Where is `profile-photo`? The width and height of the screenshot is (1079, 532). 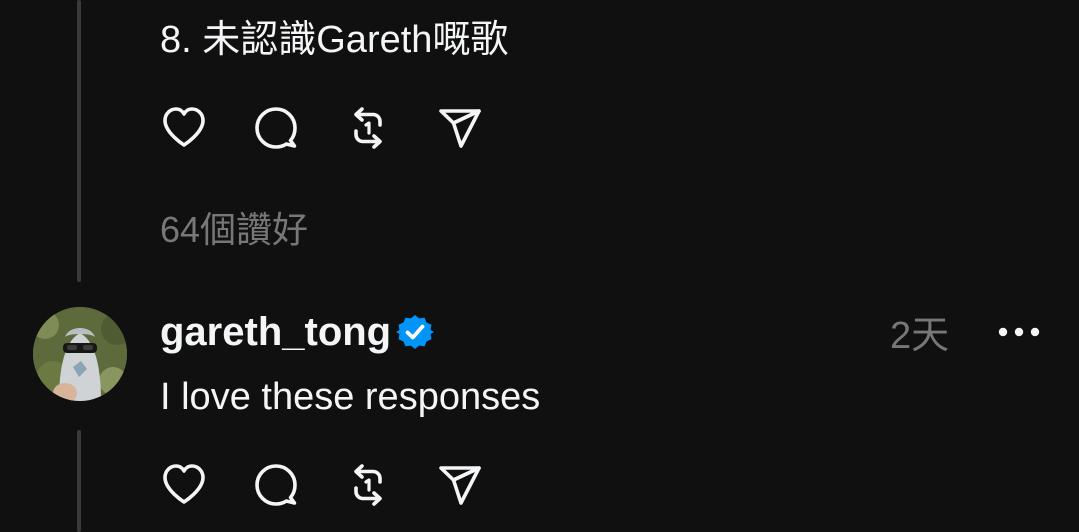
profile-photo is located at coordinates (80, 354).